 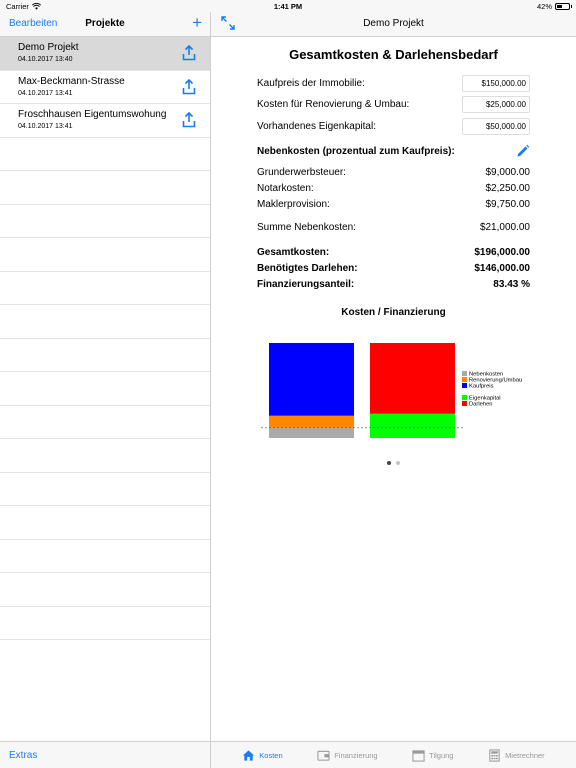 I want to click on tab-label: Tilgung, so click(x=441, y=755).